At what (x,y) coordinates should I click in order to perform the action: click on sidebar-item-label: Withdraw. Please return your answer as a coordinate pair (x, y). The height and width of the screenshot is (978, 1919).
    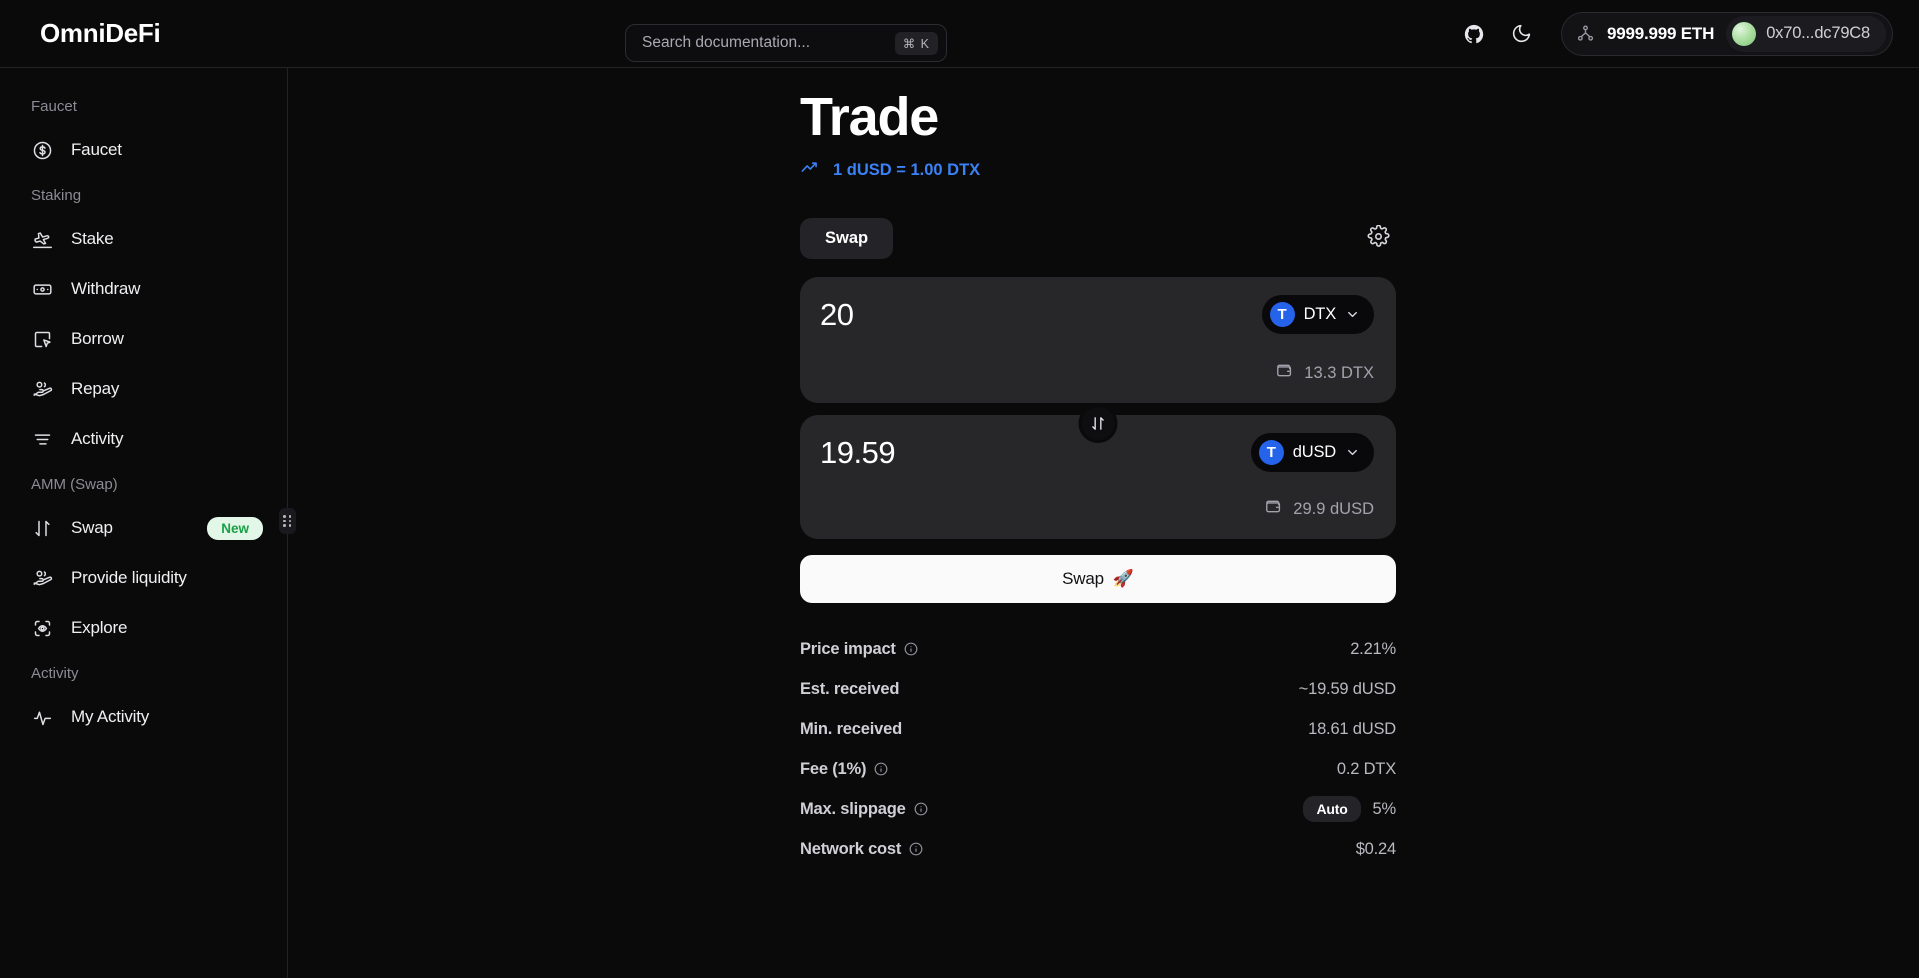
    Looking at the image, I should click on (106, 288).